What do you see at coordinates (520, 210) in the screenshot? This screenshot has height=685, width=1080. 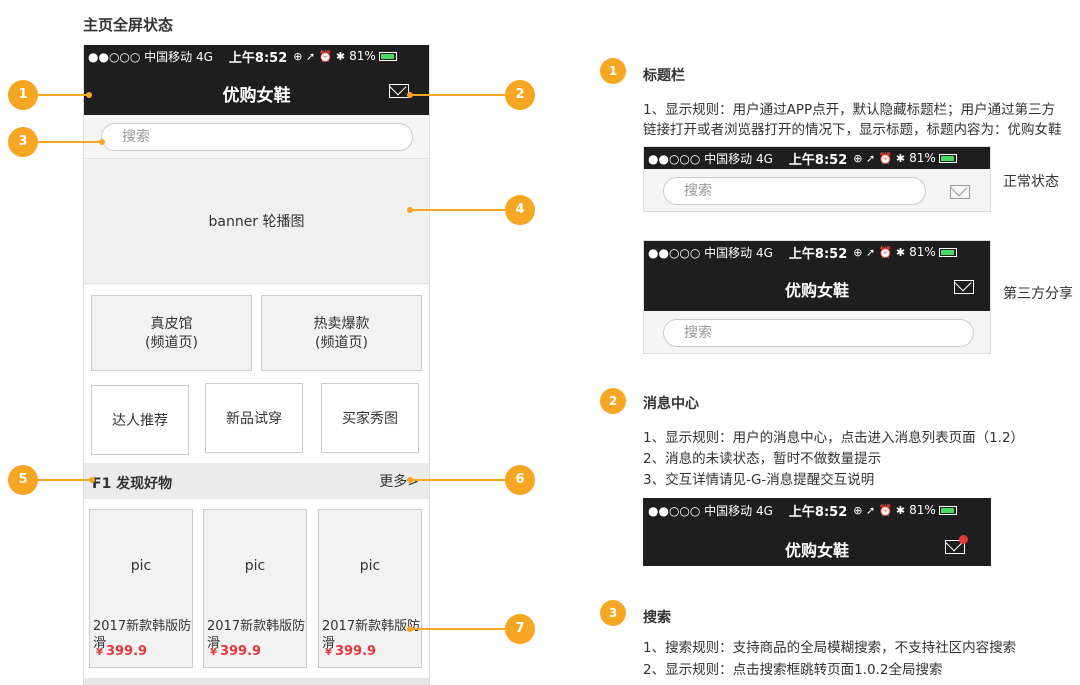 I see `callout-4: 4` at bounding box center [520, 210].